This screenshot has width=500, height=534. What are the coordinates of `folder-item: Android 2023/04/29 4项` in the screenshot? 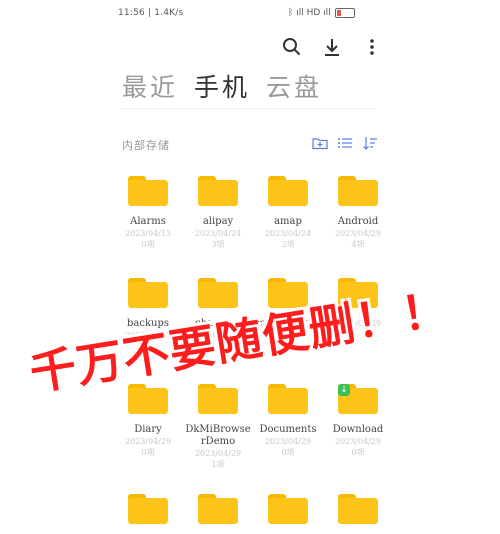 It's located at (358, 213).